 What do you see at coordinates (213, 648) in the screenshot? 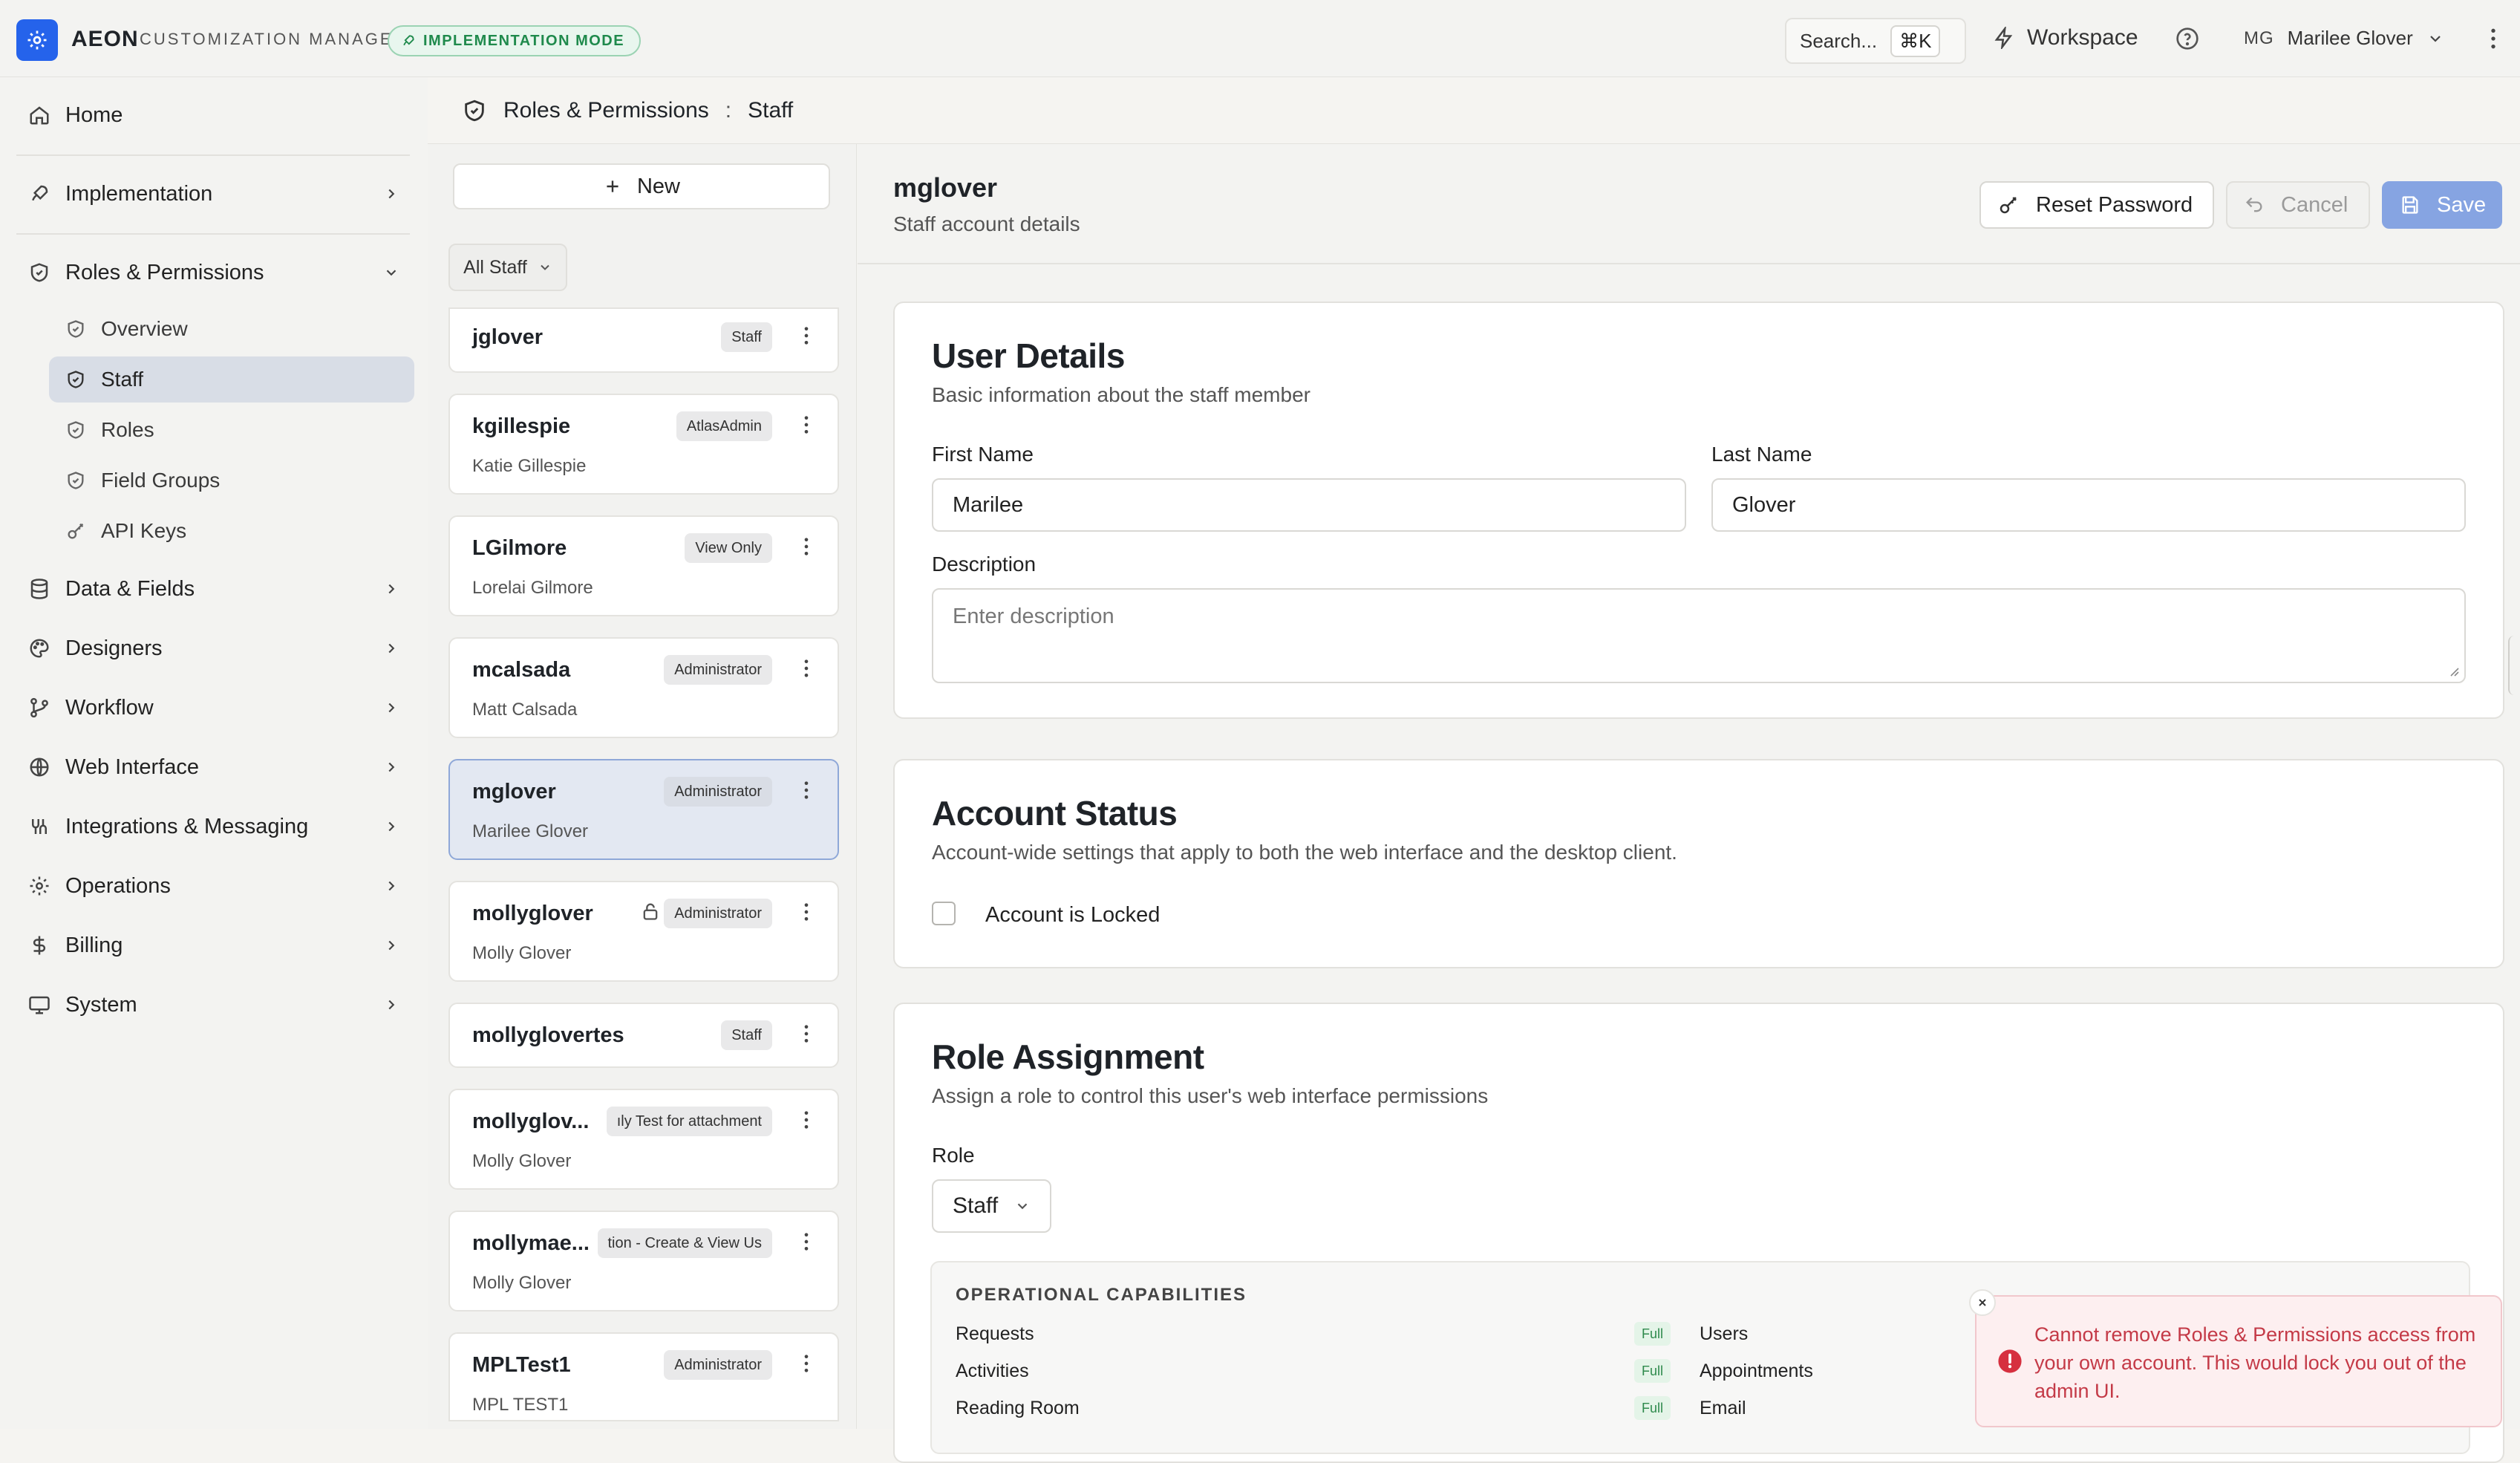
I see `sidebar-item-designers: Designers` at bounding box center [213, 648].